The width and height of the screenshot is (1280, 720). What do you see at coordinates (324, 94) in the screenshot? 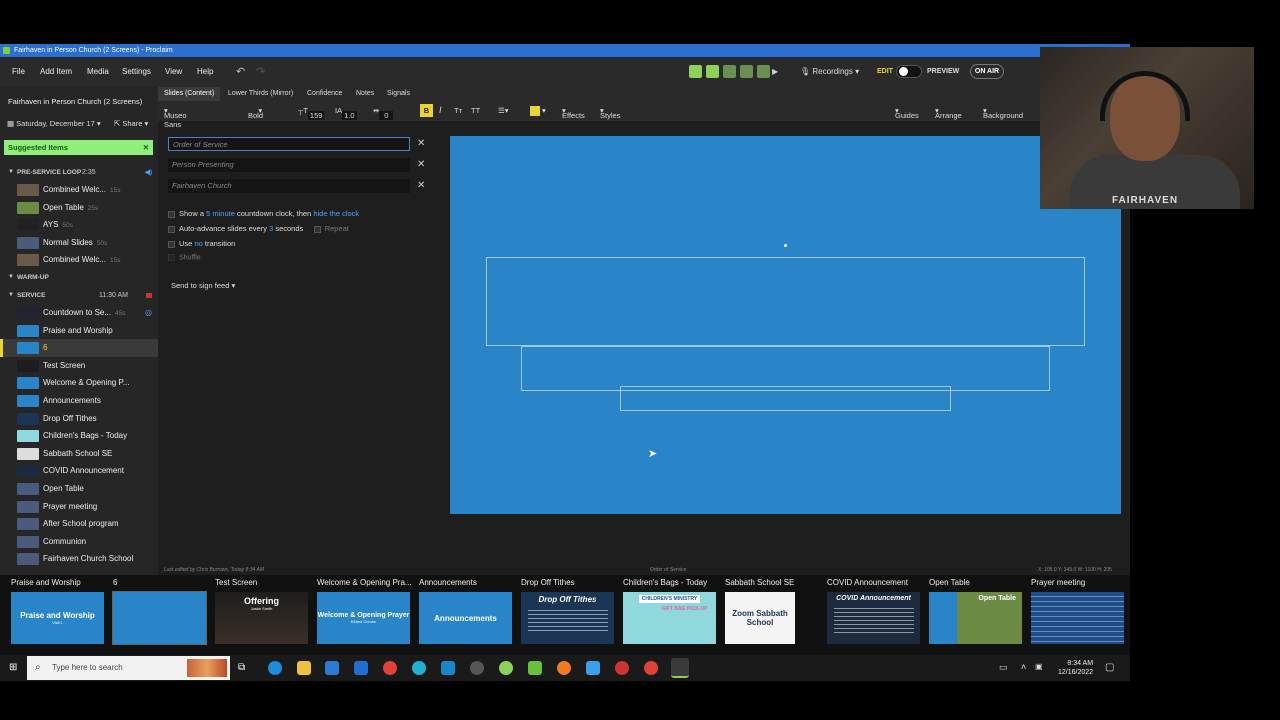
I see `tab-confidence: Confidence` at bounding box center [324, 94].